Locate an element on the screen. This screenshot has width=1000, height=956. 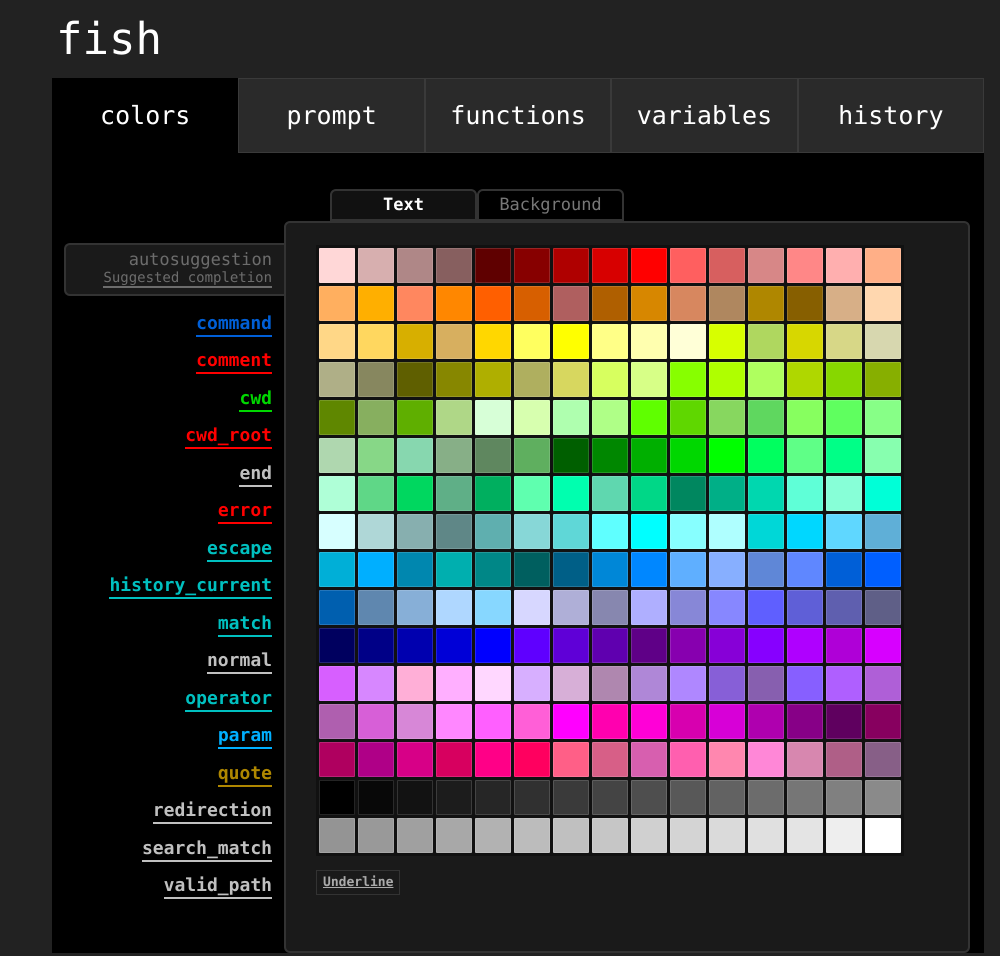
setting-item: error is located at coordinates (245, 512).